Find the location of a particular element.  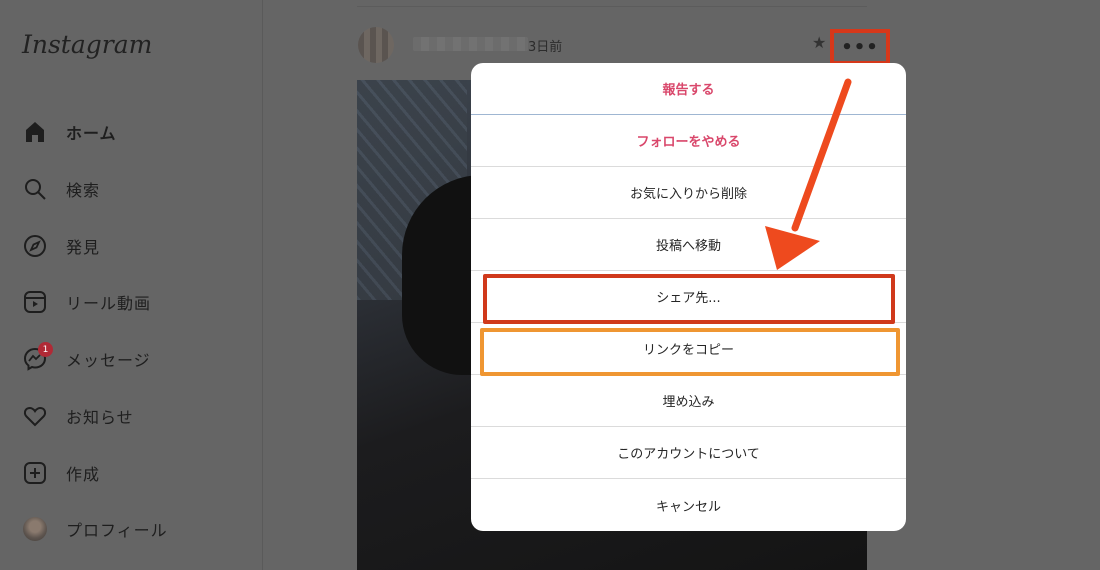

annotation-arrow-shaft is located at coordinates (821, 155).